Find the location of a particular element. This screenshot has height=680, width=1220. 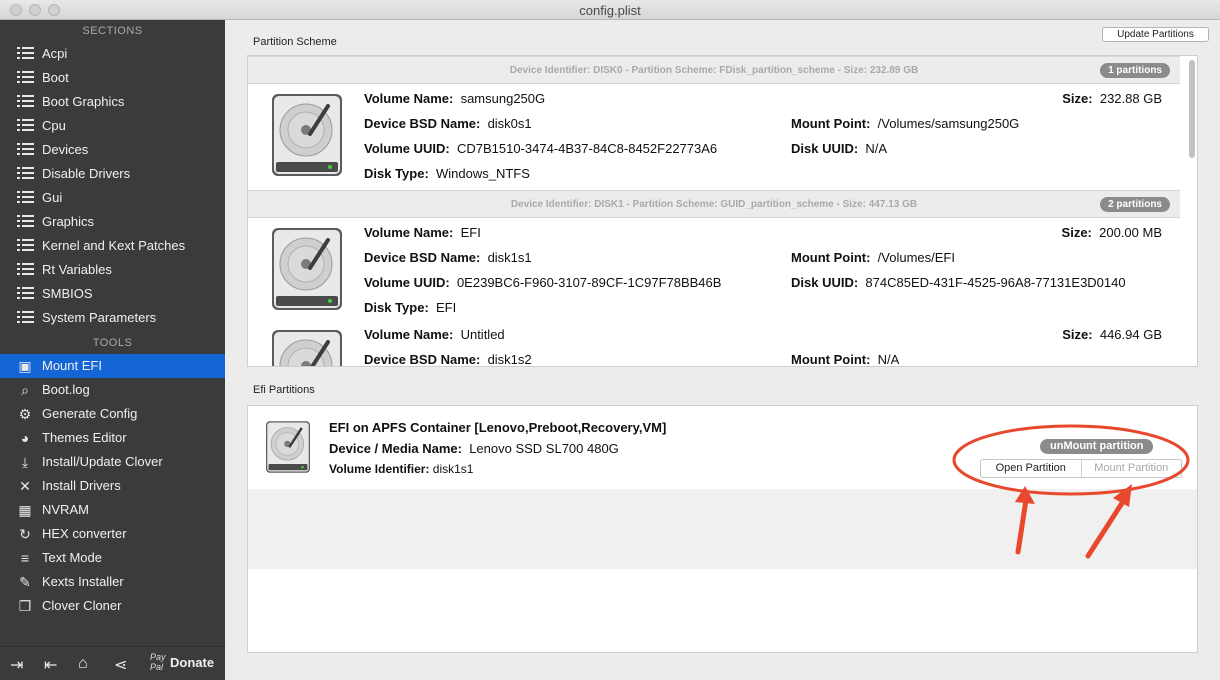

tool-item-themes-editor: ◕ Themes Editor is located at coordinates (112, 438).